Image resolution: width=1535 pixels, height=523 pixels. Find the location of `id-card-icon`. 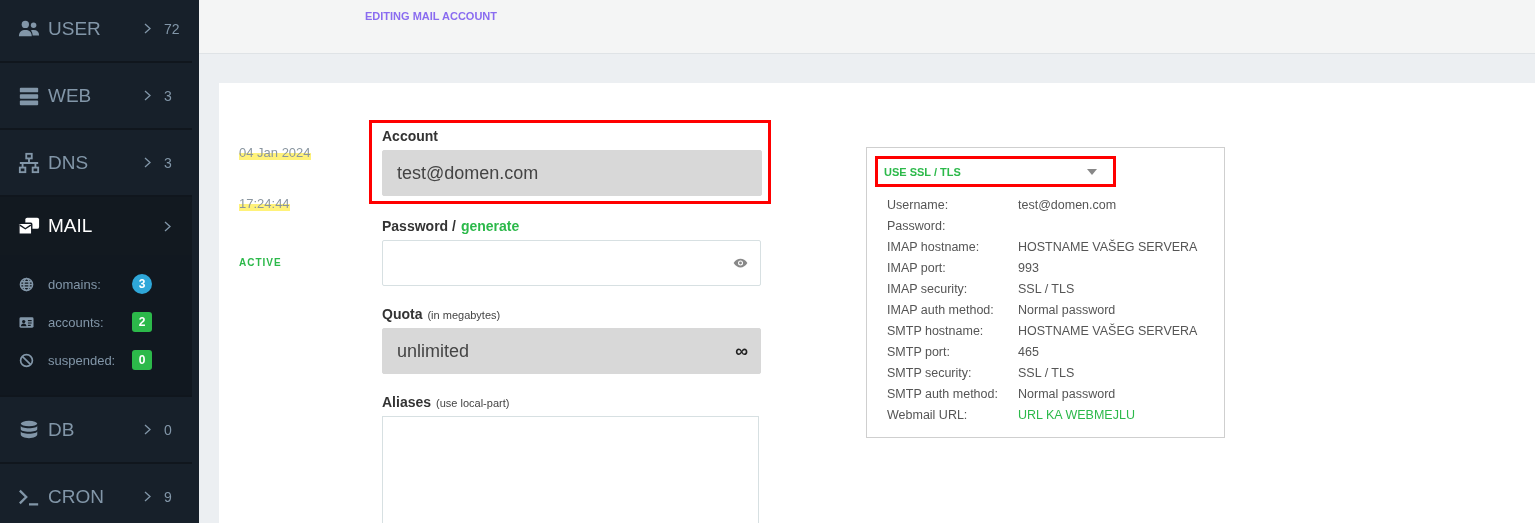

id-card-icon is located at coordinates (26, 322).